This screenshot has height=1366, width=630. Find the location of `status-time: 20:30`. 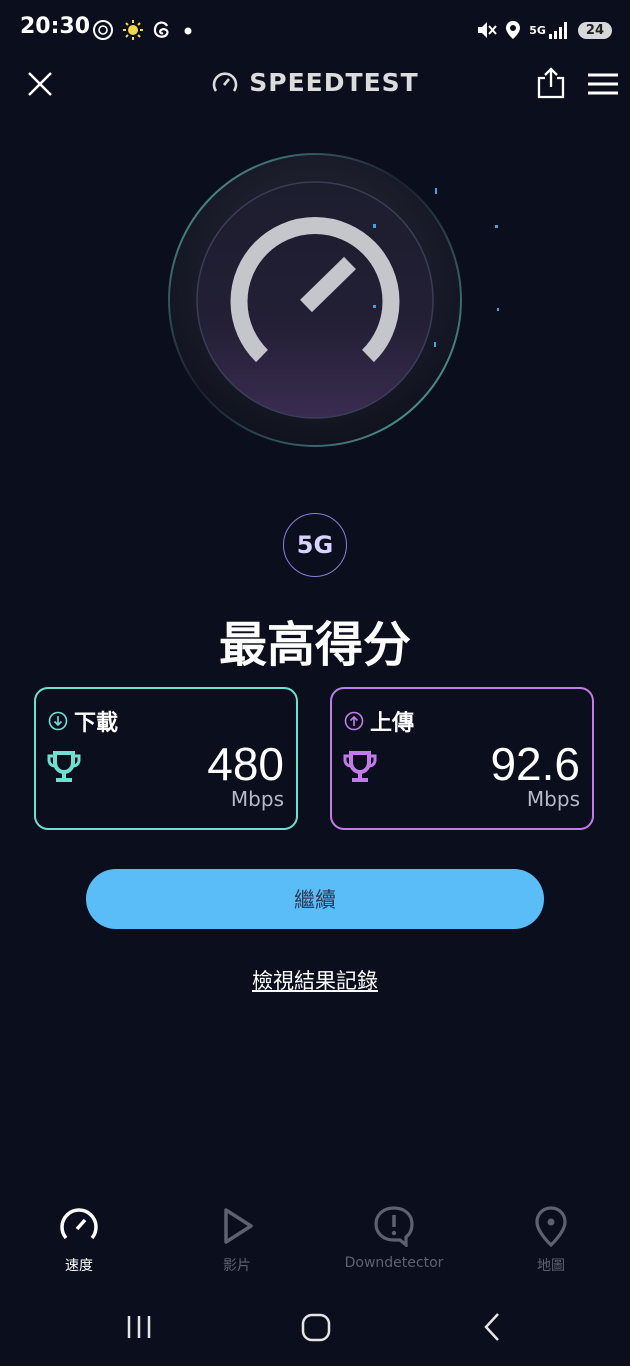

status-time: 20:30 is located at coordinates (55, 26).